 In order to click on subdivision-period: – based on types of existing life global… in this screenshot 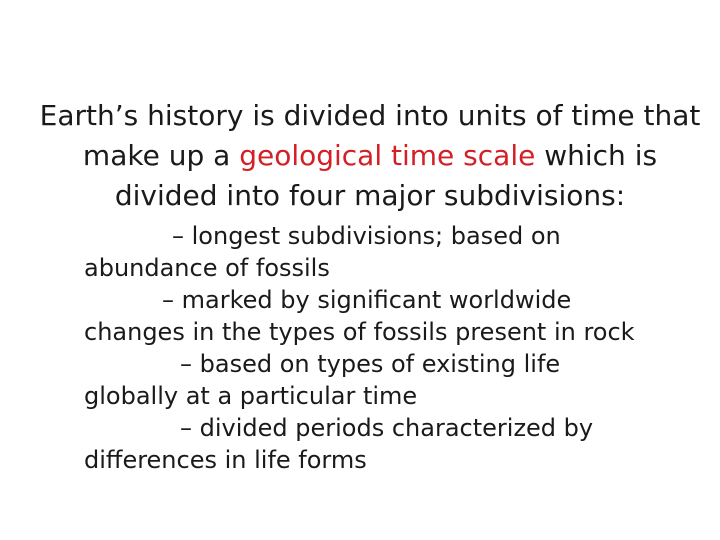, I will do `click(364, 380)`.